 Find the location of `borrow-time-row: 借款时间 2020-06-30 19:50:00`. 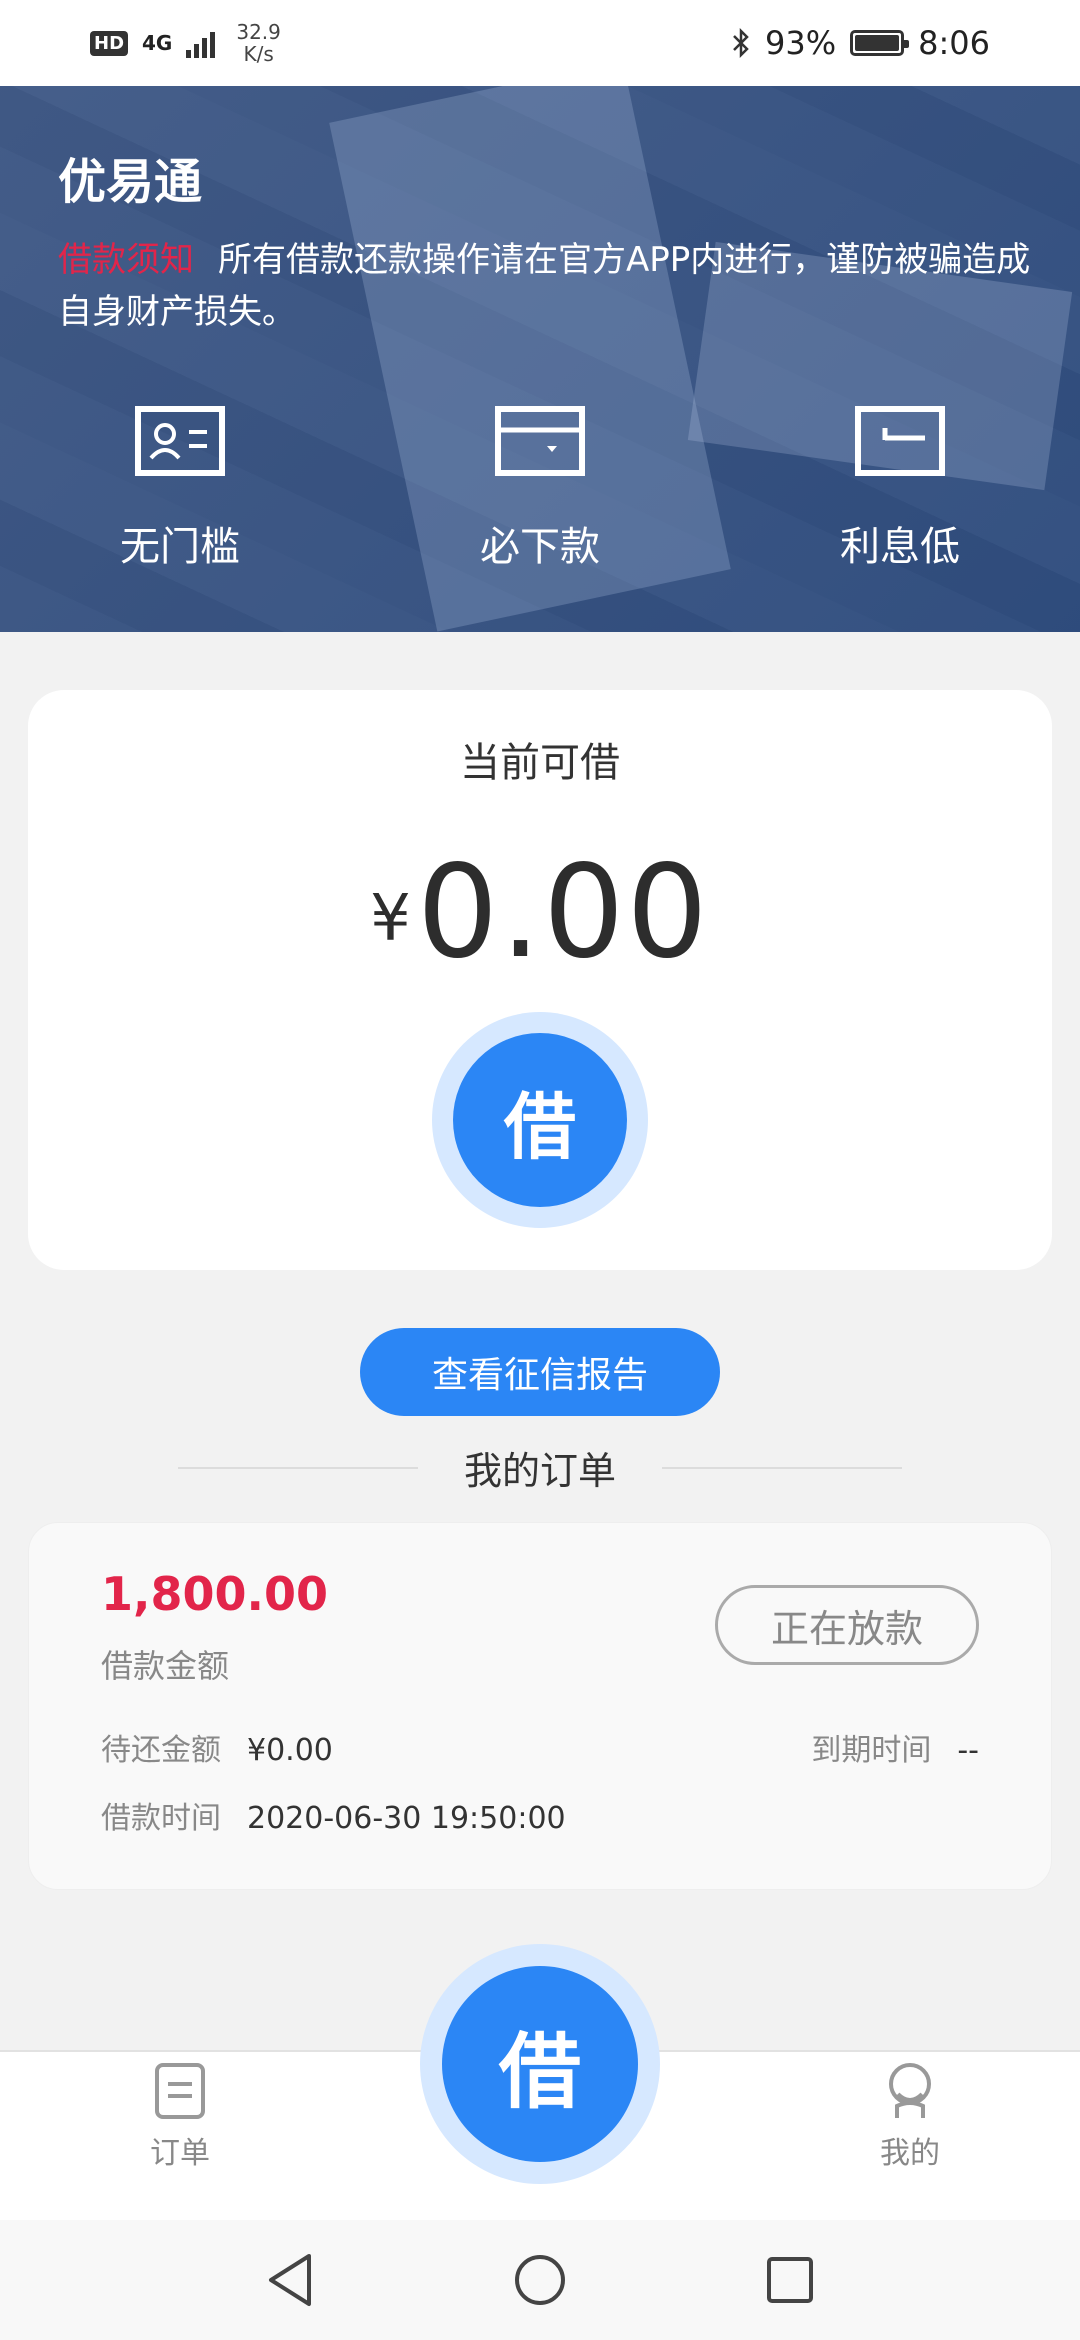

borrow-time-row: 借款时间 2020-06-30 19:50:00 is located at coordinates (333, 1815).